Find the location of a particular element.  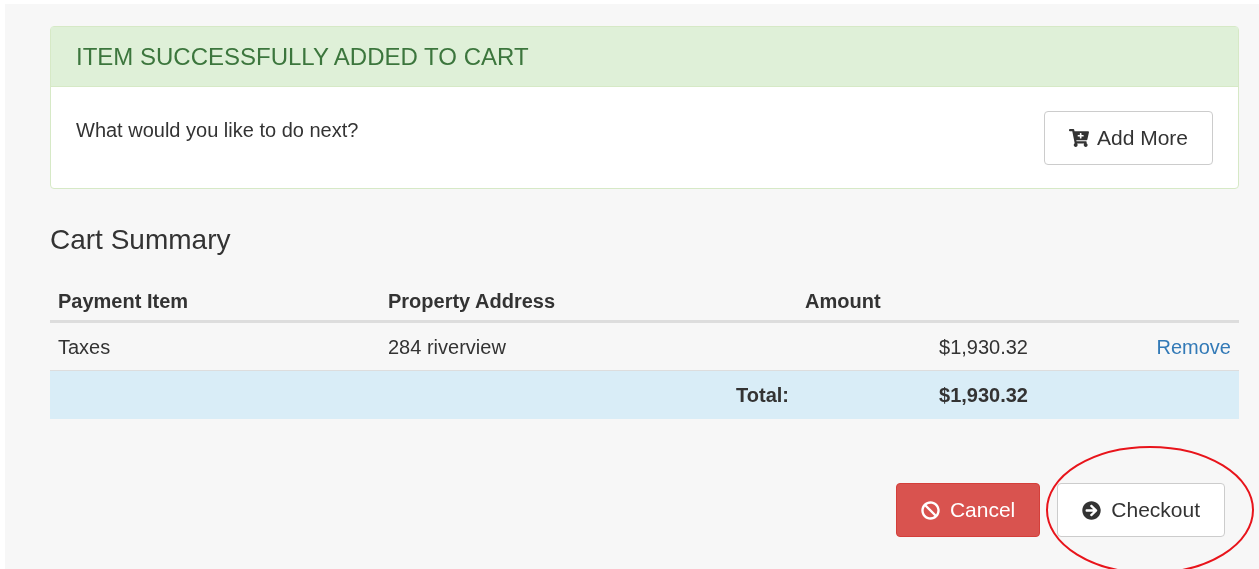

alert-message: What would you like to do next? is located at coordinates (217, 130).